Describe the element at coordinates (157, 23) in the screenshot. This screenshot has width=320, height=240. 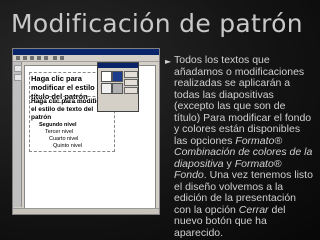
I see `slide-title: Modificación de patrón` at that location.